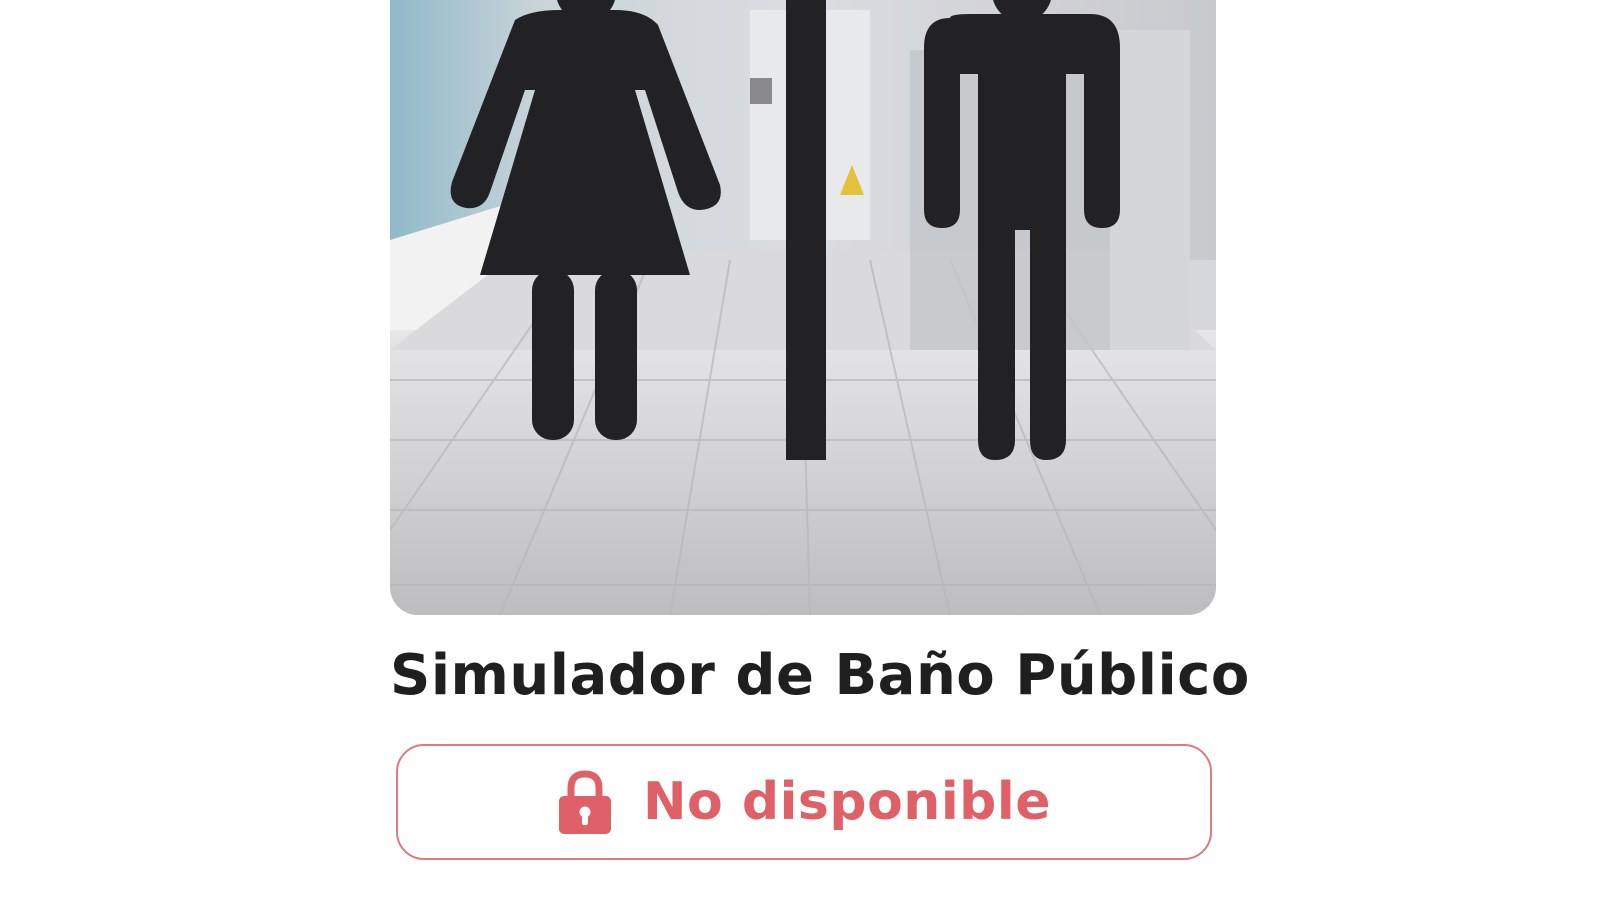 This screenshot has height=900, width=1600. Describe the element at coordinates (847, 802) in the screenshot. I see `status-label: No disponible` at that location.